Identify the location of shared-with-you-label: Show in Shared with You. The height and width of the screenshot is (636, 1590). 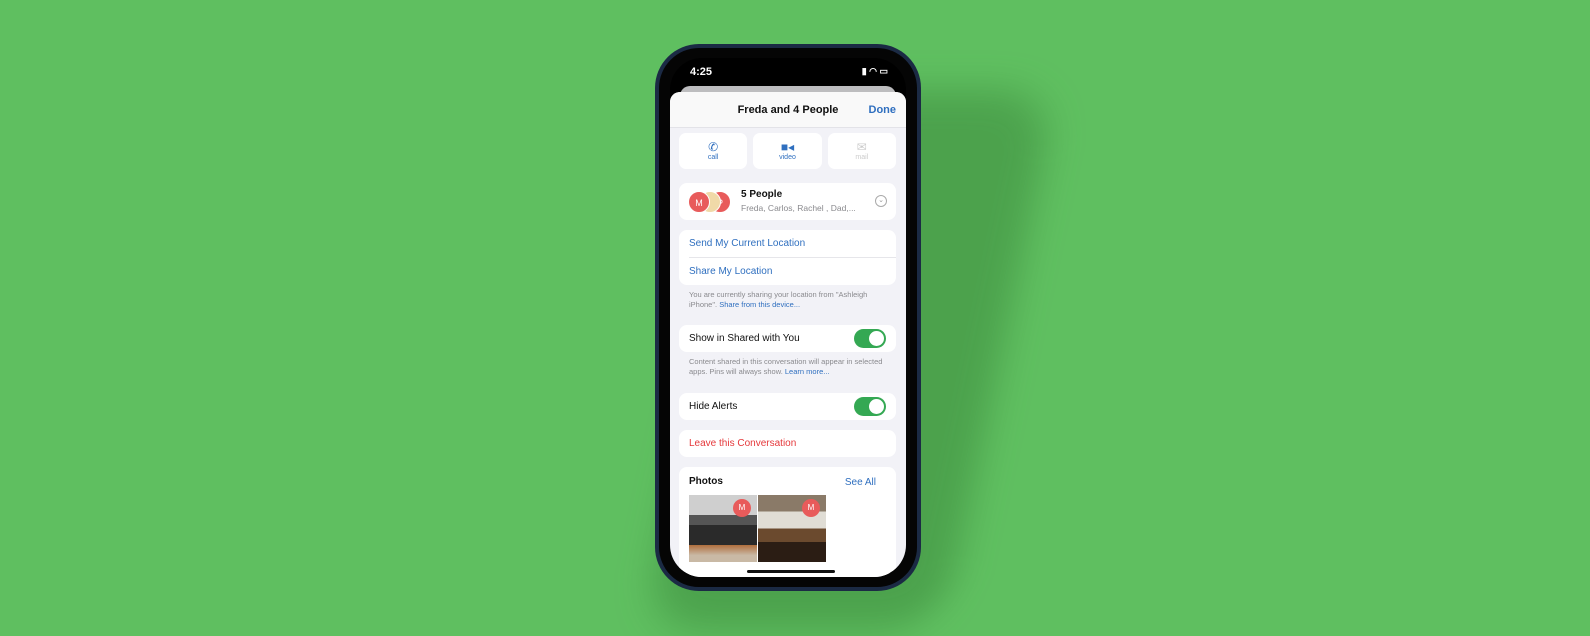
(744, 338).